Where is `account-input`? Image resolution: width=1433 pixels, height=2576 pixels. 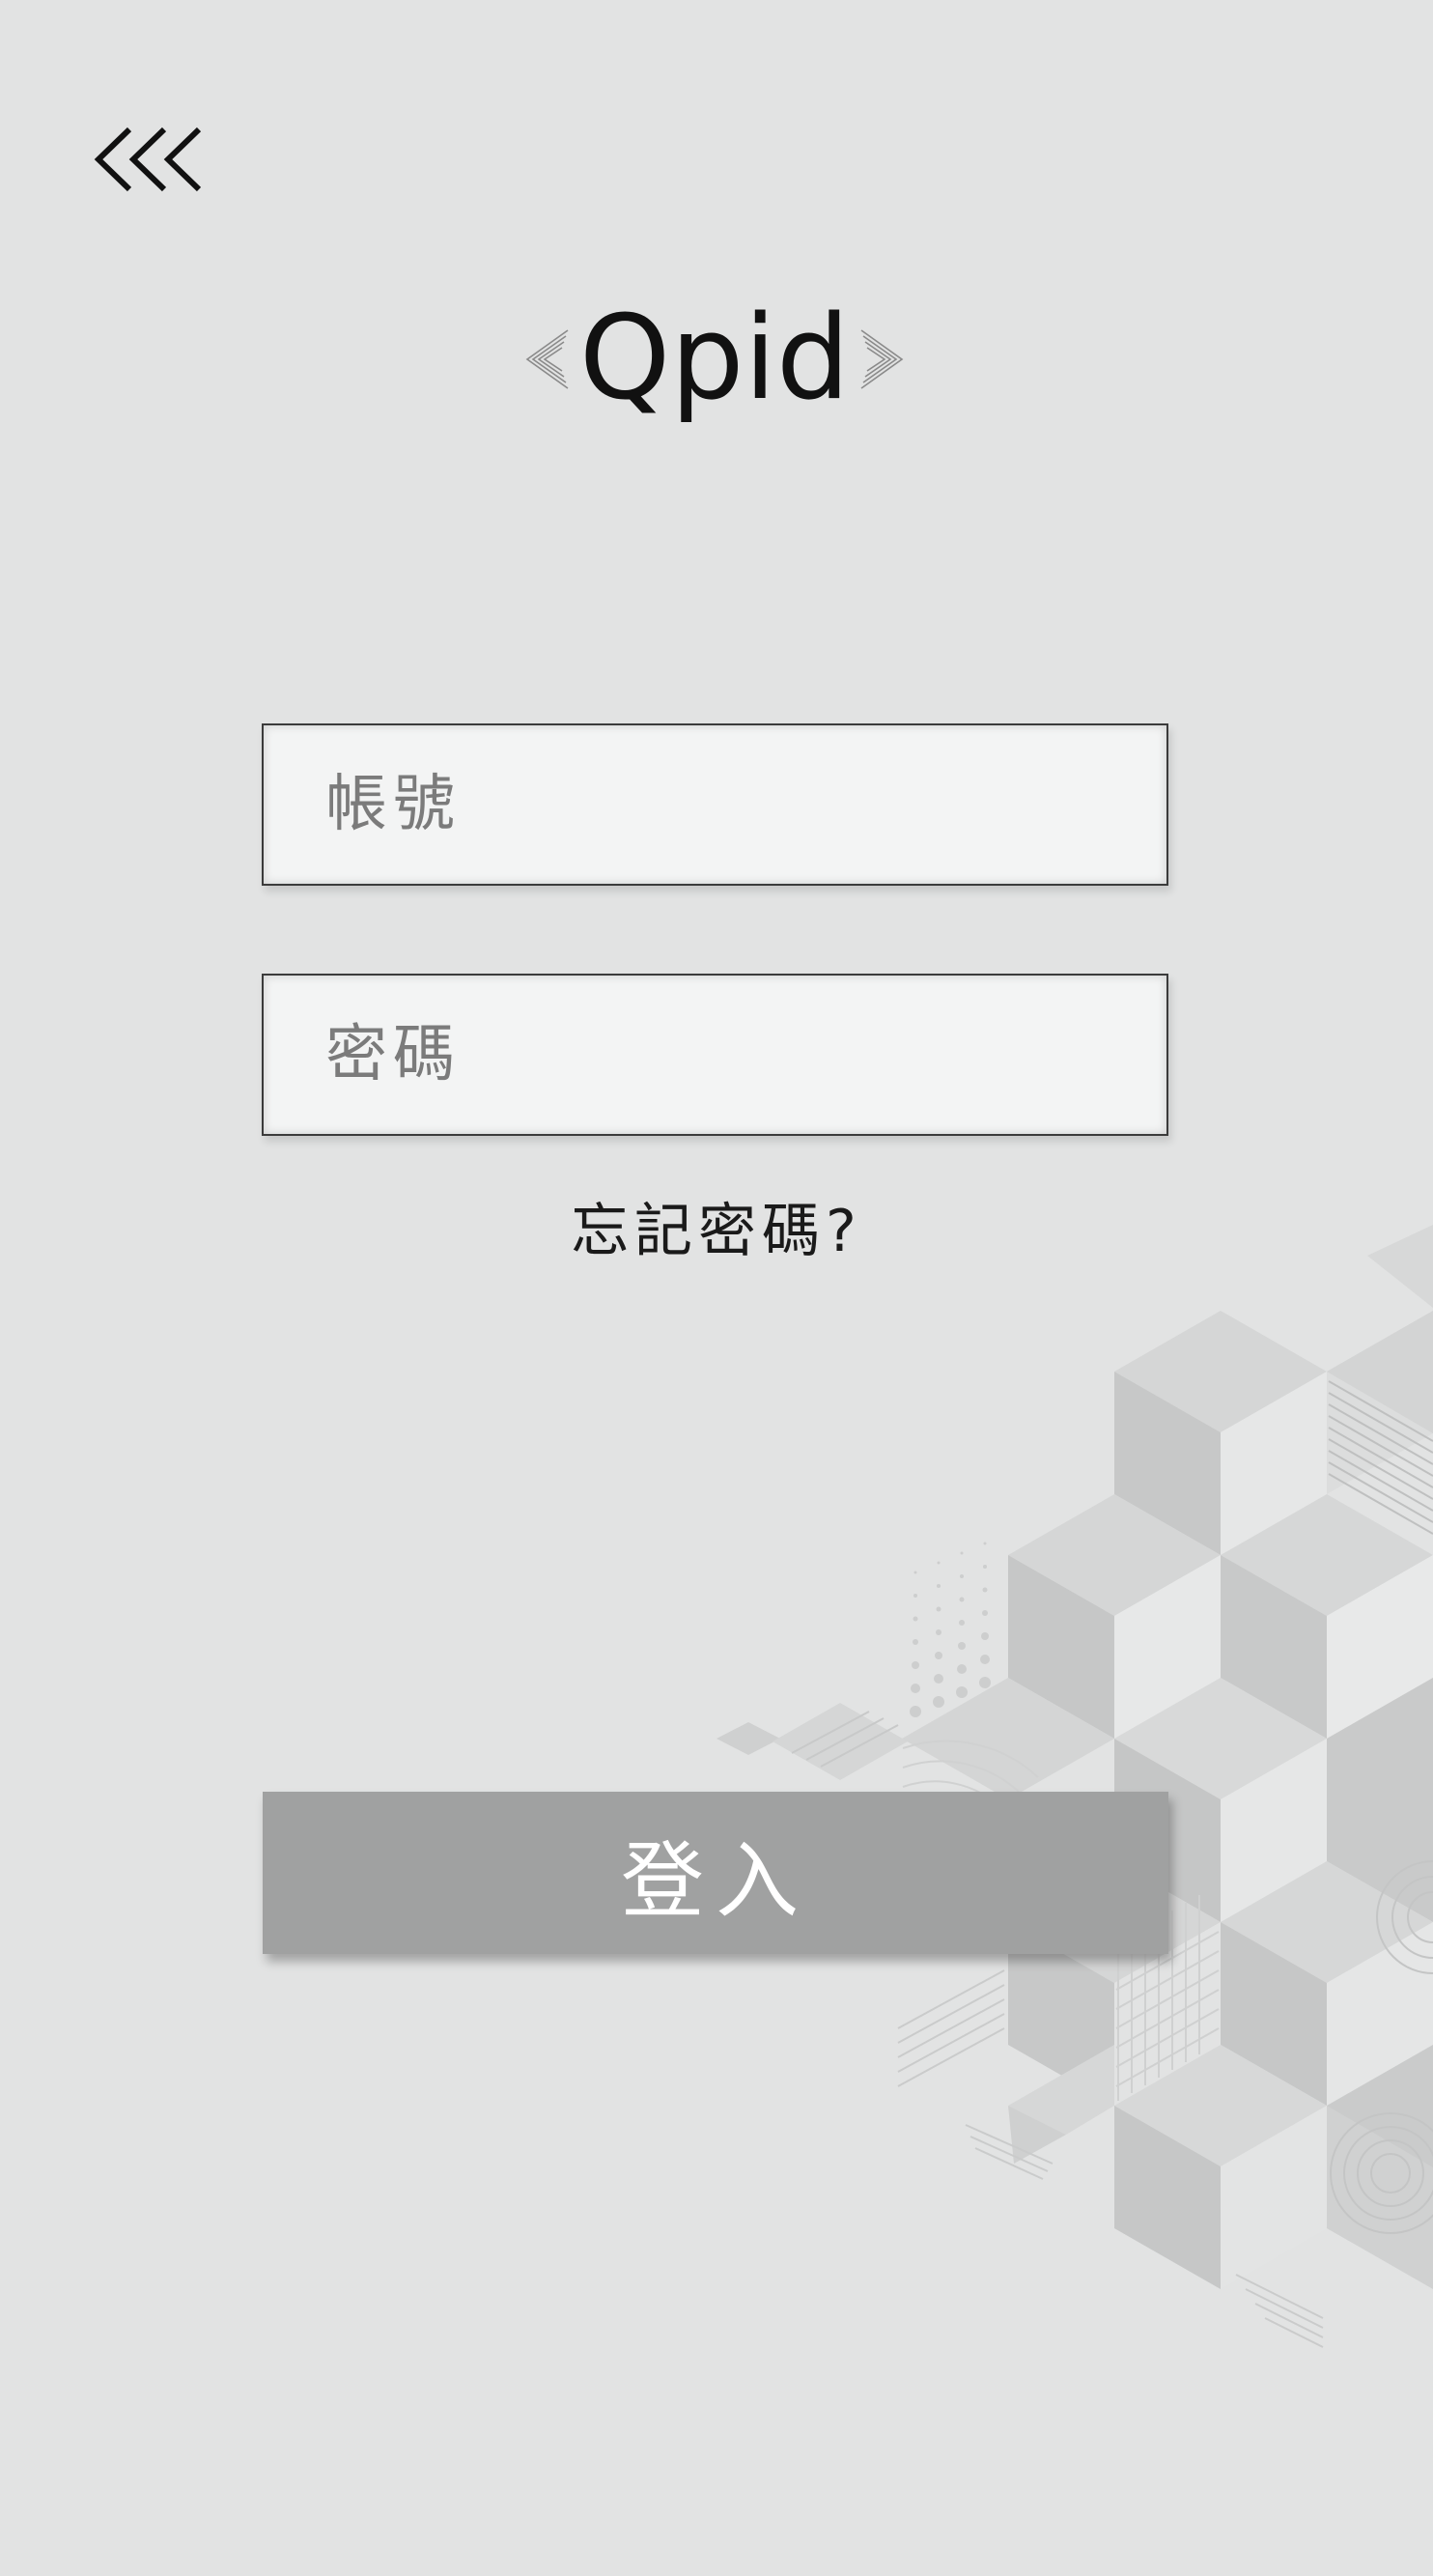
account-input is located at coordinates (715, 804).